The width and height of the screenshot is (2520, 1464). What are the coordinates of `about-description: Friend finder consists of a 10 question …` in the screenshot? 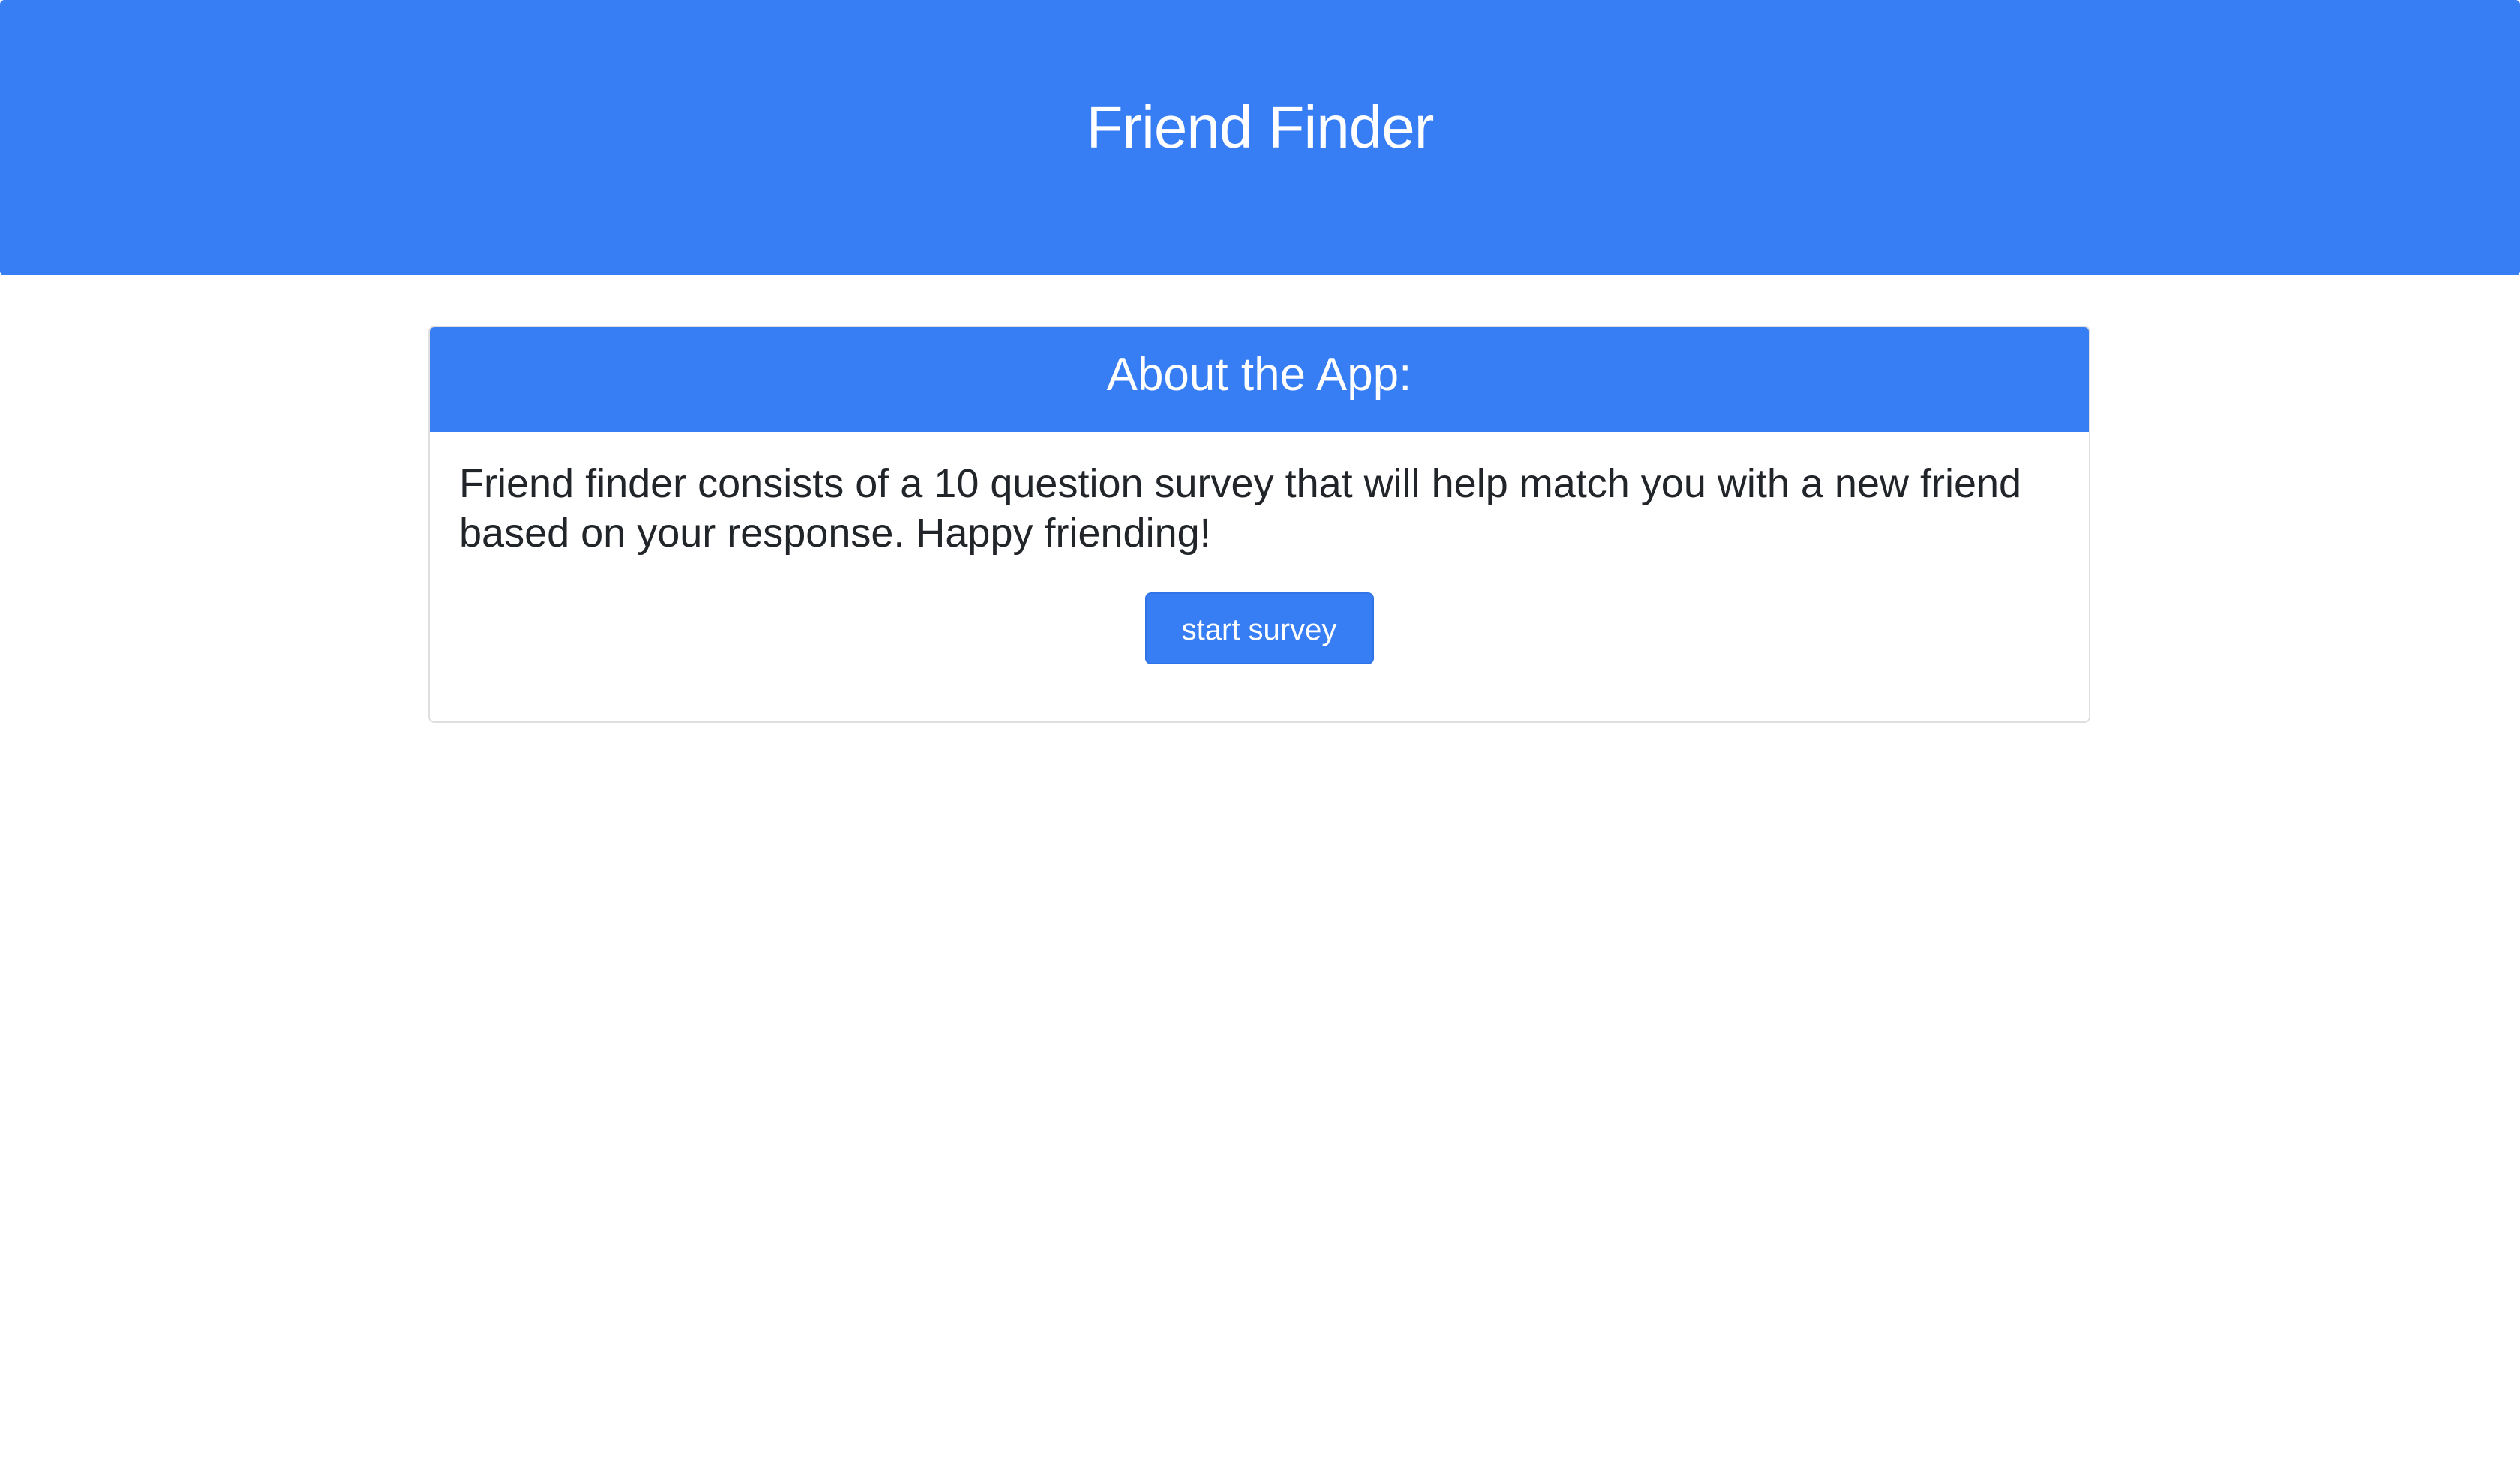 It's located at (1240, 508).